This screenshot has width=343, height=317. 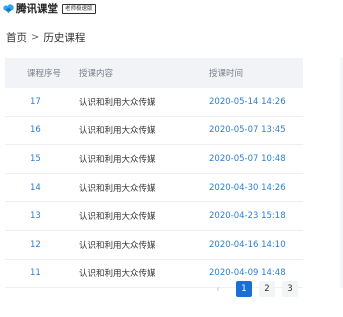 What do you see at coordinates (247, 158) in the screenshot?
I see `course-time: 2020-05-07 10:48` at bounding box center [247, 158].